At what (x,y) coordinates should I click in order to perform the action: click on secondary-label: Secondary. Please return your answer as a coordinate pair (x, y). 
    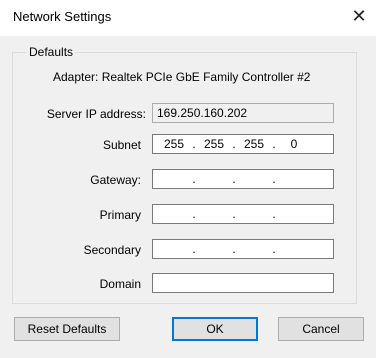
    Looking at the image, I should click on (112, 250).